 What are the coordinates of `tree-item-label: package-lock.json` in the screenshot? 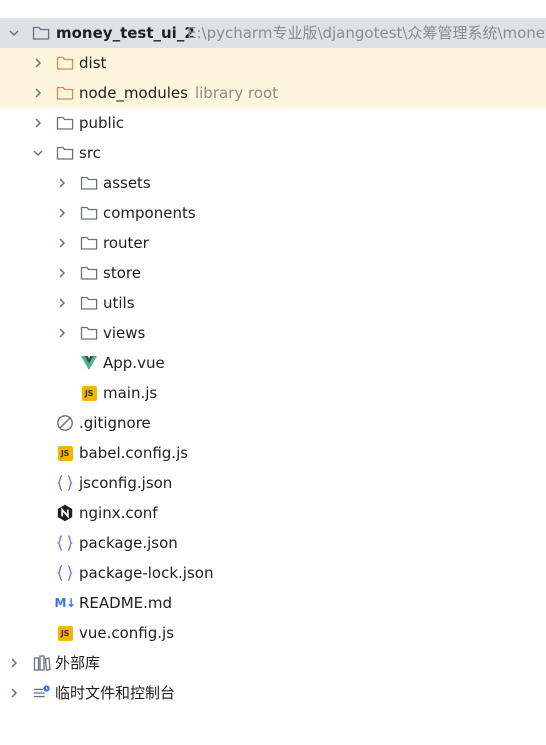 It's located at (146, 573).